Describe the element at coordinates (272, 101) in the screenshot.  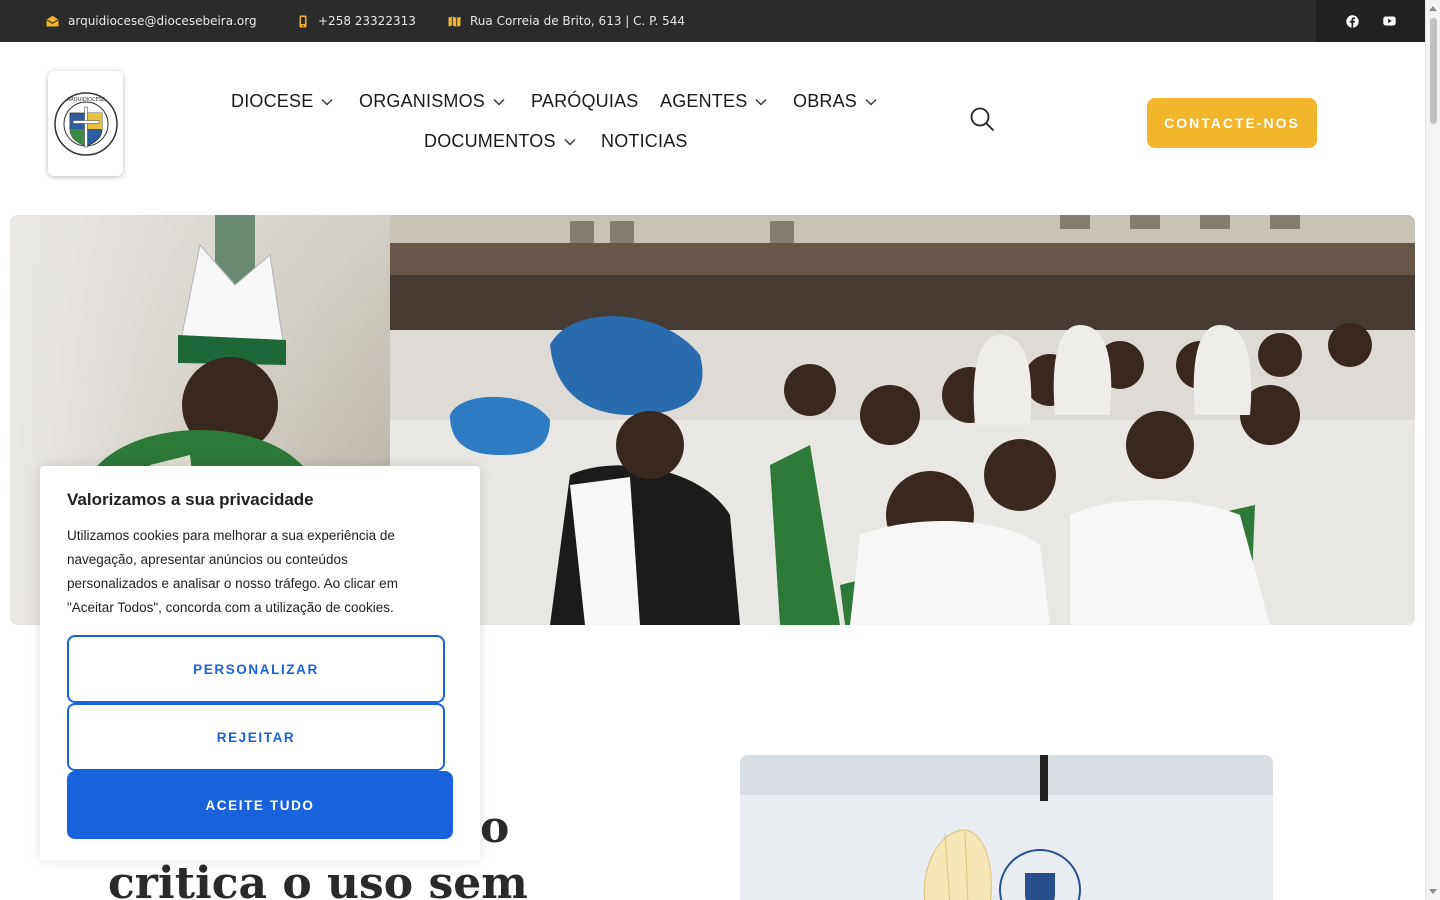
I see `nav-label: DIOCESE` at that location.